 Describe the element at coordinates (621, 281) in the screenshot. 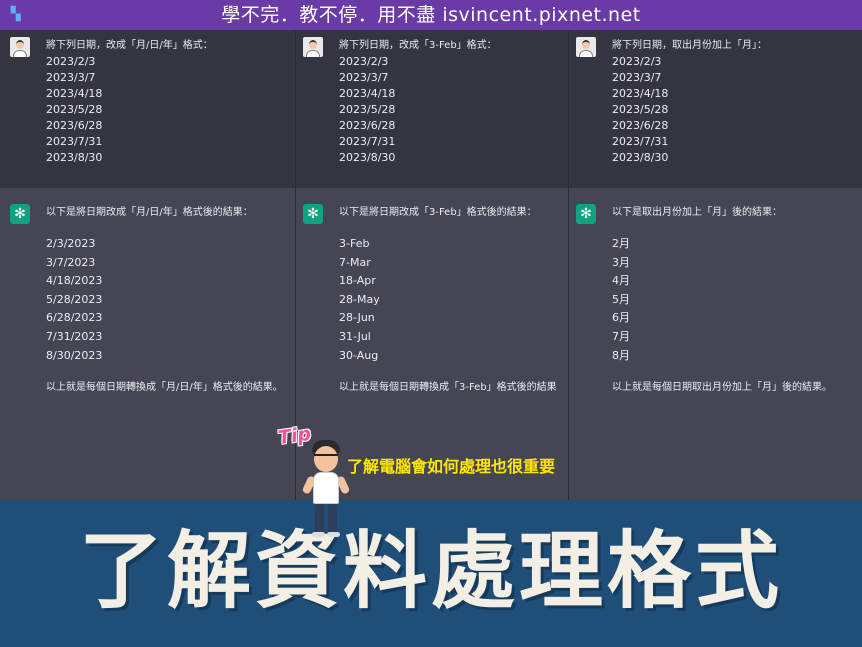

I see `result-line: 4月` at that location.